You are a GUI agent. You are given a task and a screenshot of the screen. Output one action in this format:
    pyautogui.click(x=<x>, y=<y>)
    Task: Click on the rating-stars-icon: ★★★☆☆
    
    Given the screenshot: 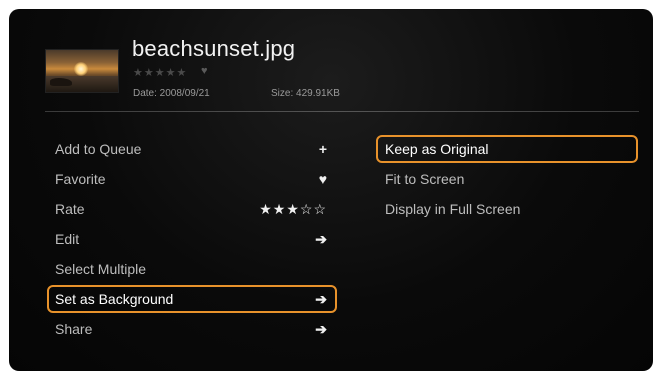 What is the action you would take?
    pyautogui.click(x=293, y=209)
    